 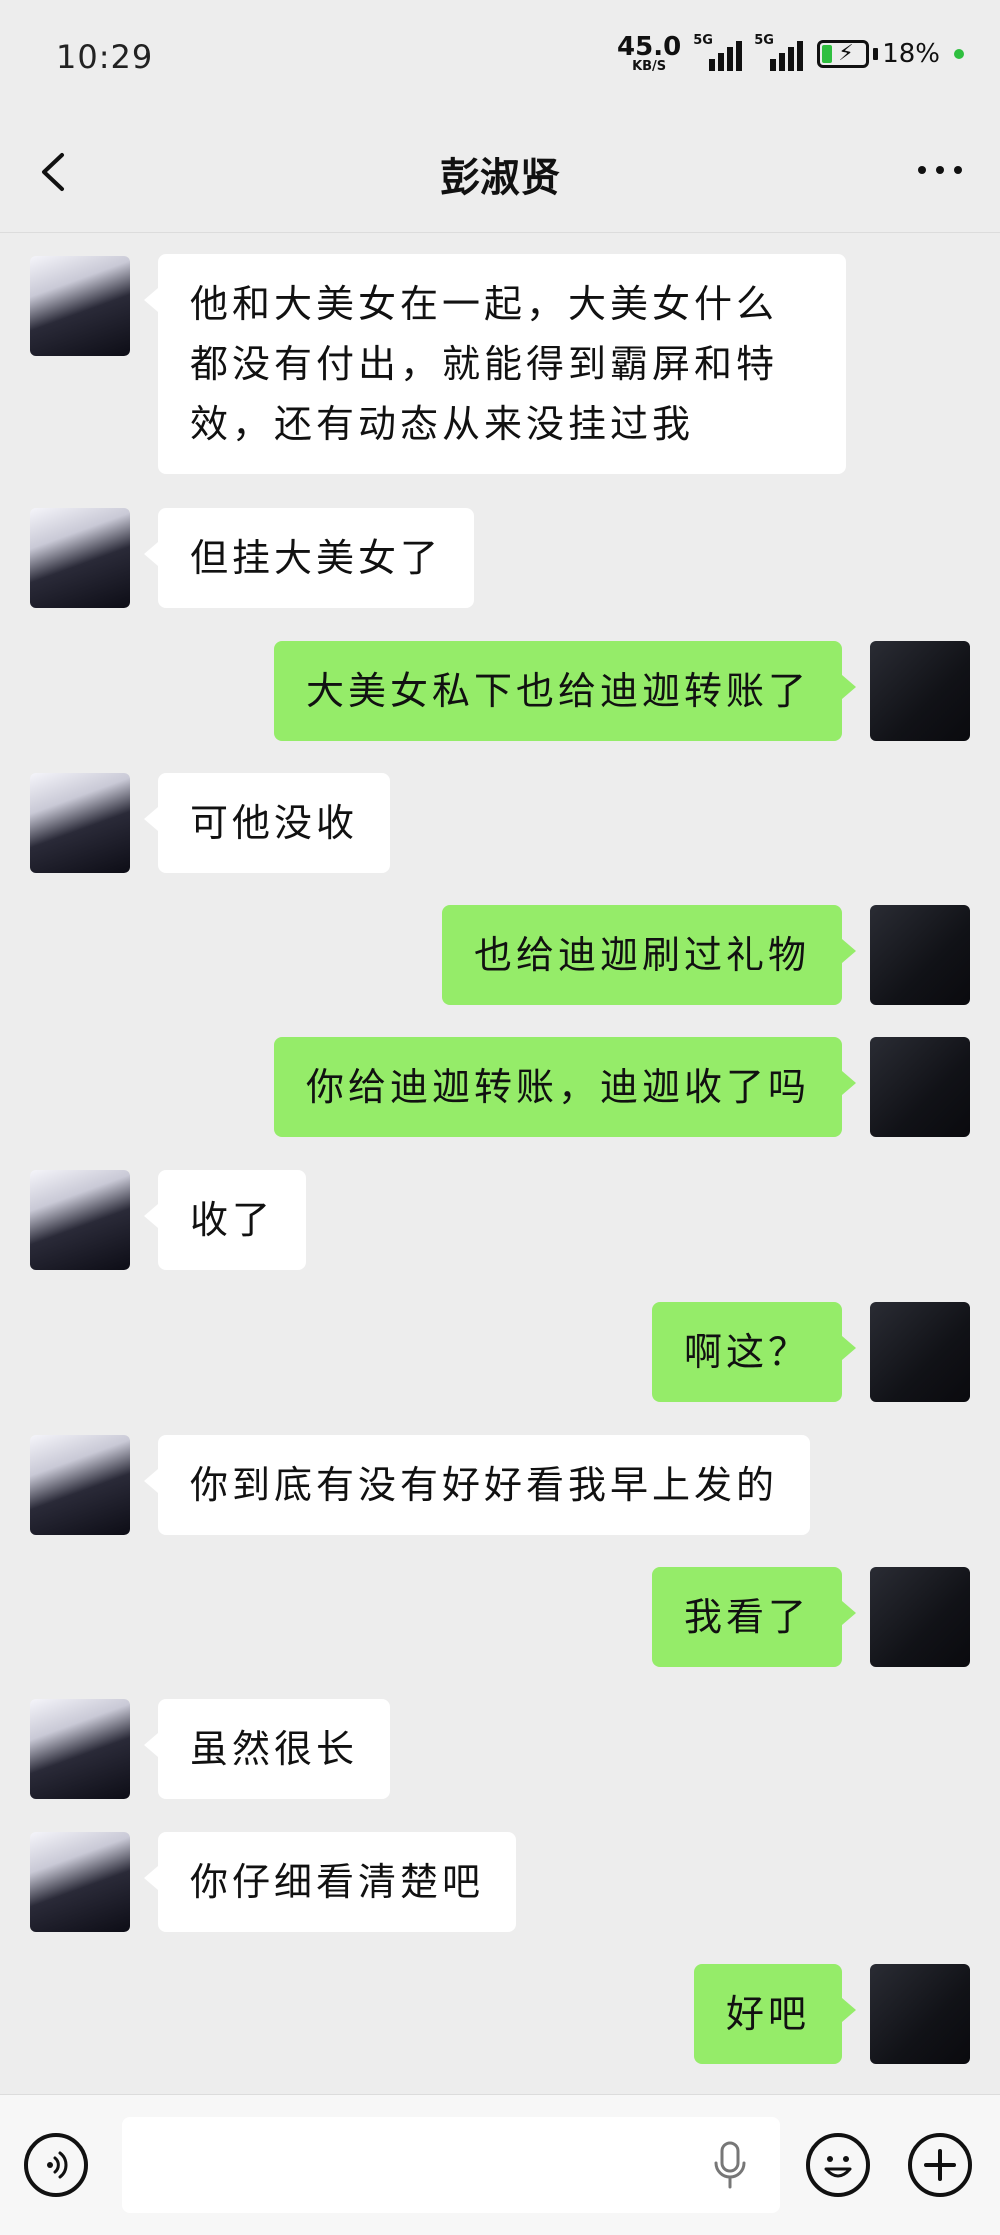 What do you see at coordinates (959, 53) in the screenshot?
I see `privacy-indicator-dot` at bounding box center [959, 53].